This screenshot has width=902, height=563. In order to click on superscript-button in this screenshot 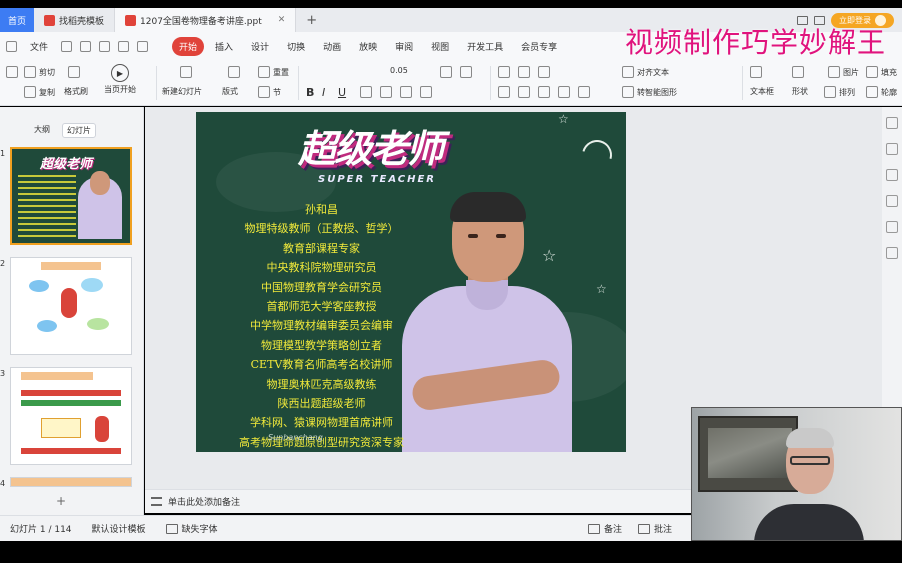, I will do `click(386, 92)`.